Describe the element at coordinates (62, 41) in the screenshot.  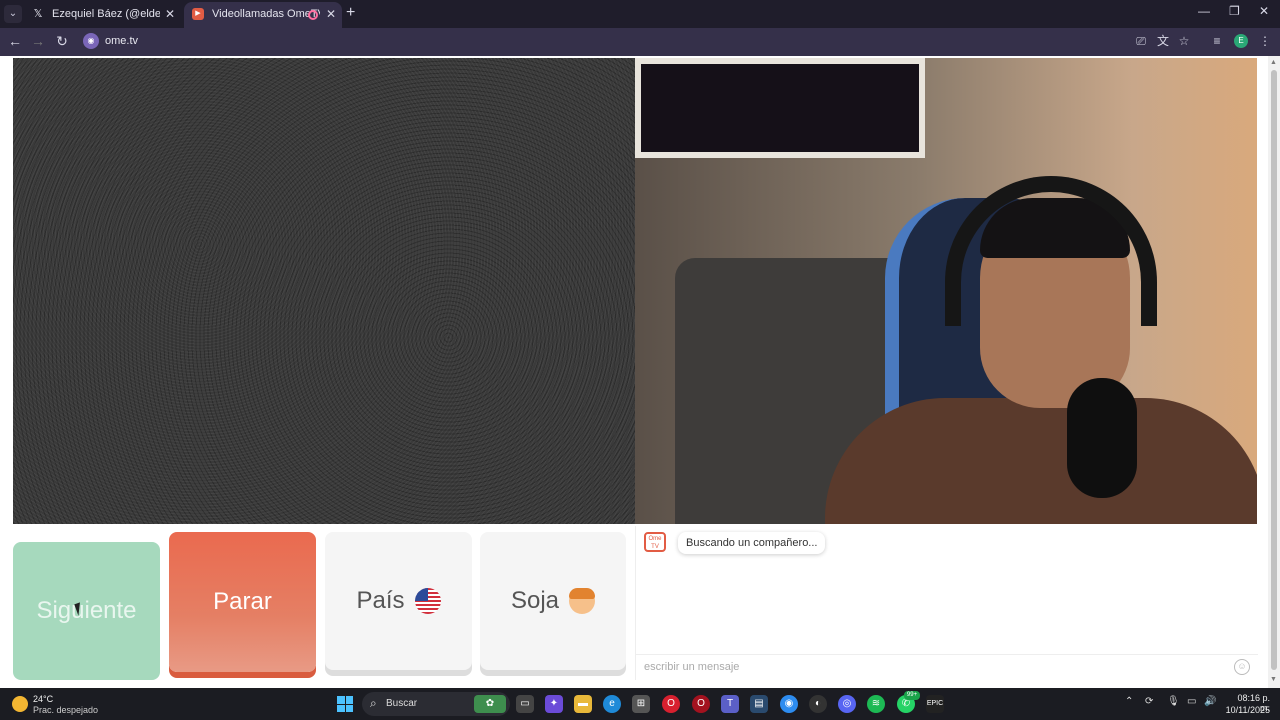
I see `reload-icon: ↻` at that location.